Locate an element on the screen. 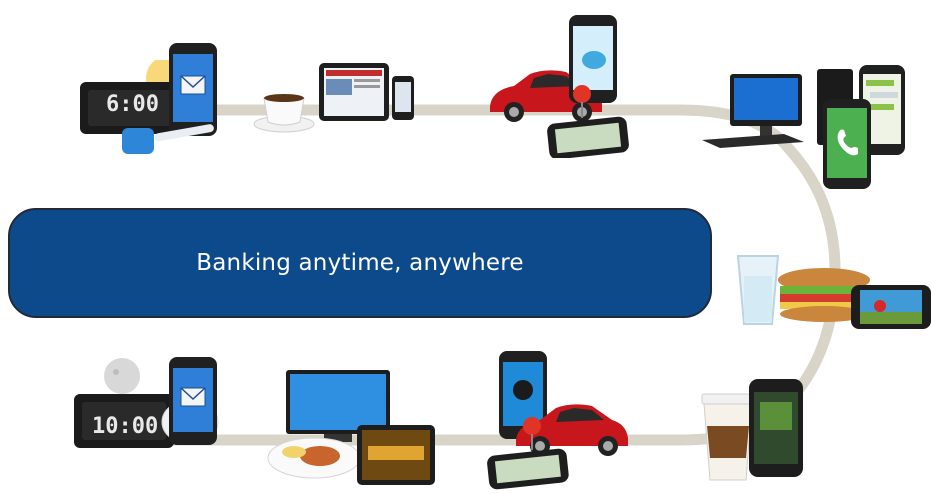 This screenshot has height=494, width=932. banner-text: Banking anytime, anywhere is located at coordinates (360, 263).